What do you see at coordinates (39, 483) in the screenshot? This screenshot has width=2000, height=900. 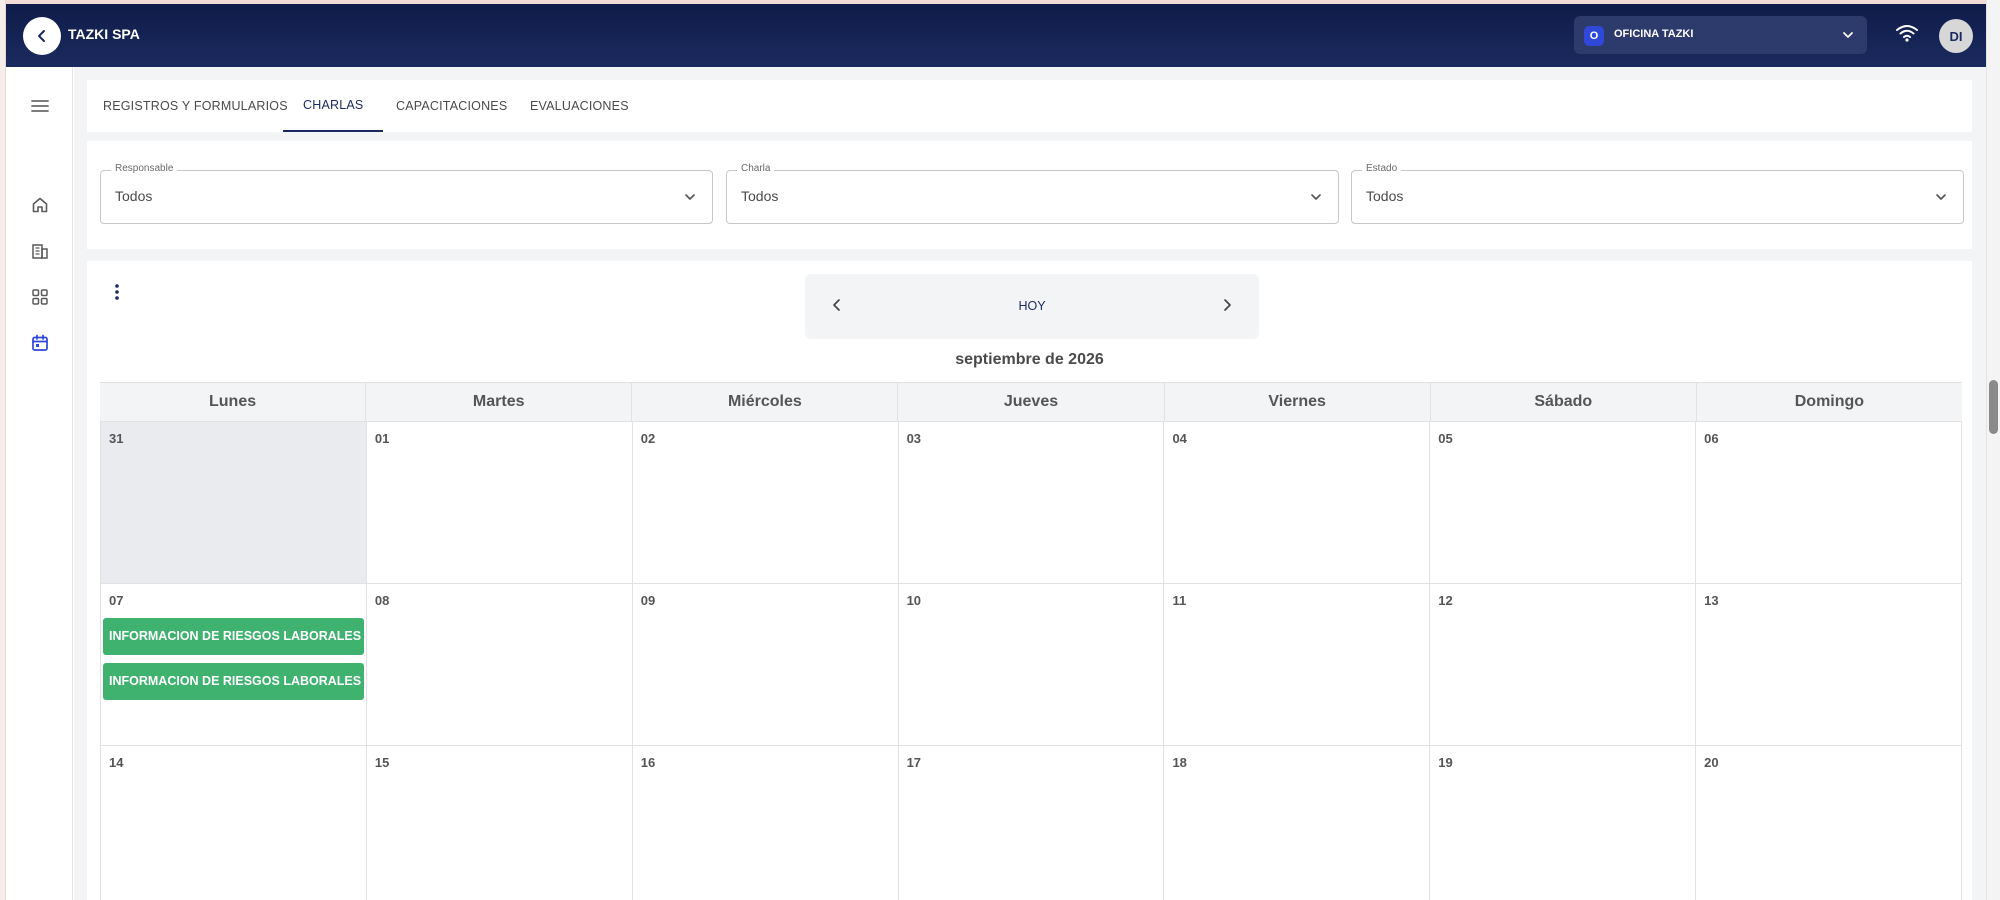 I see `sidebar` at bounding box center [39, 483].